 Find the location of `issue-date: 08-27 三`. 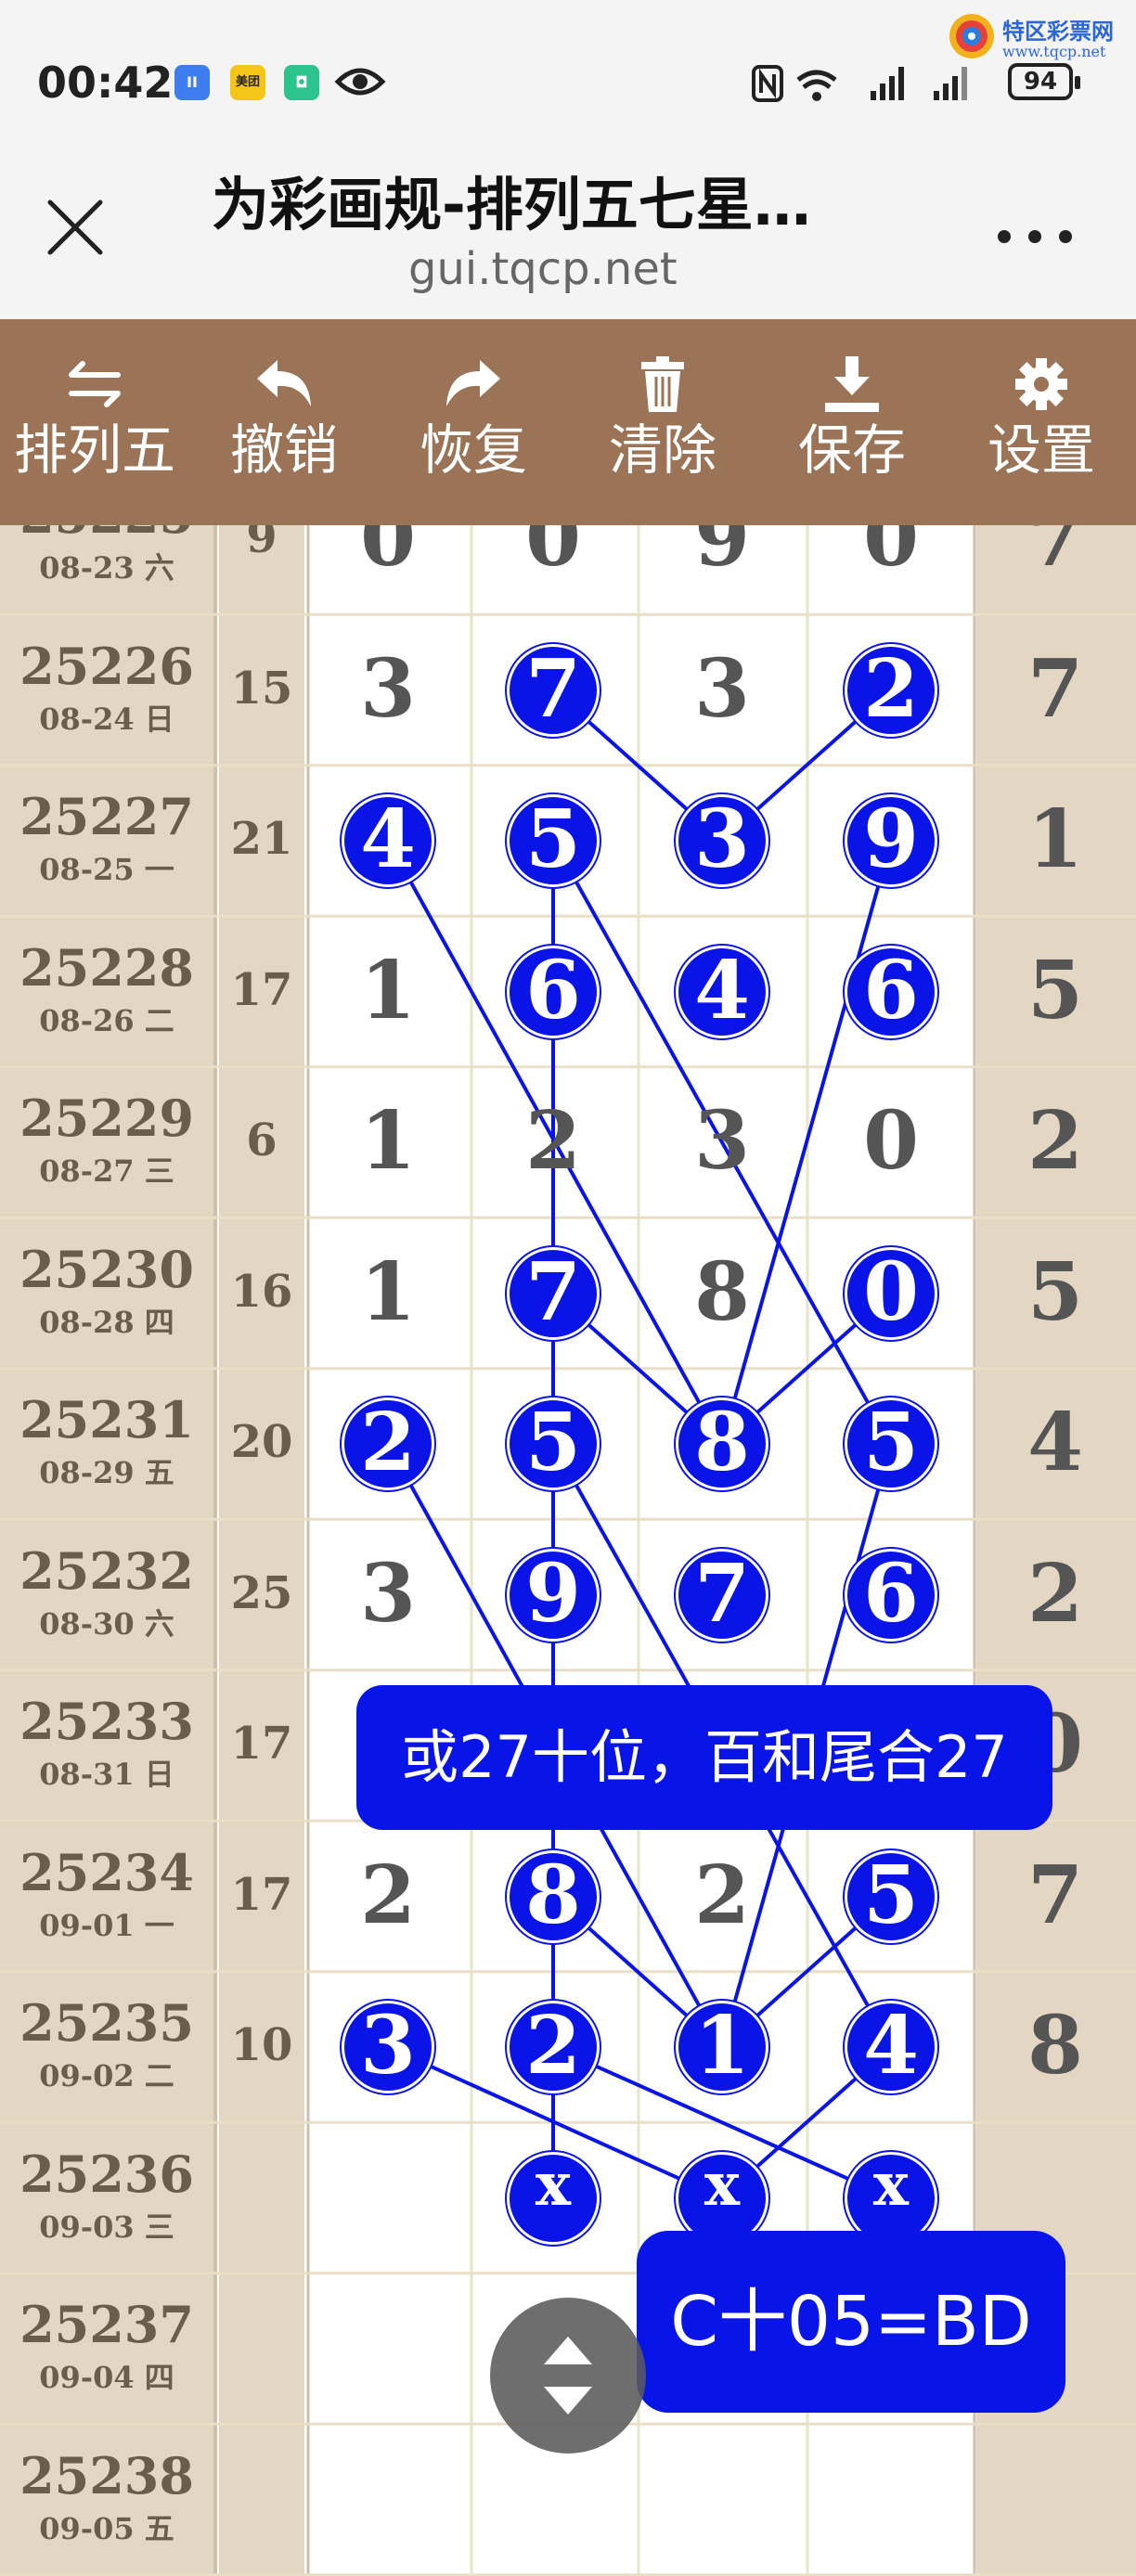

issue-date: 08-27 三 is located at coordinates (106, 1171).